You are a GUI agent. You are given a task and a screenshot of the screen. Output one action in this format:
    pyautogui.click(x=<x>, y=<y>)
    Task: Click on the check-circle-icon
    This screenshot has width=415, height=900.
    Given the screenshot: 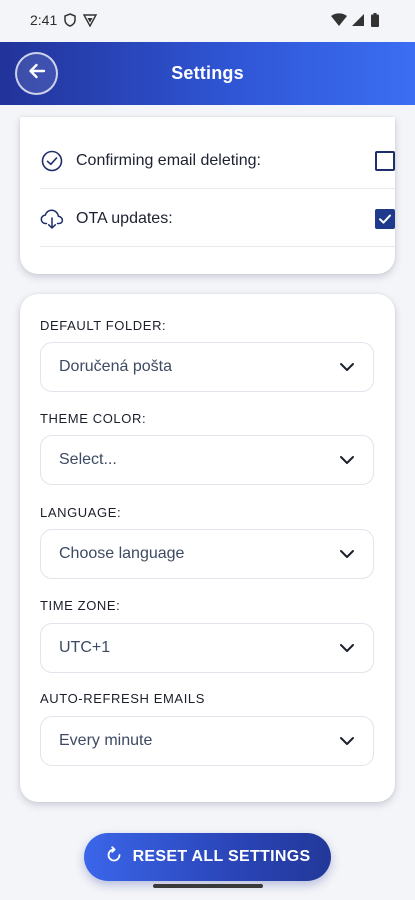 What is the action you would take?
    pyautogui.click(x=52, y=161)
    